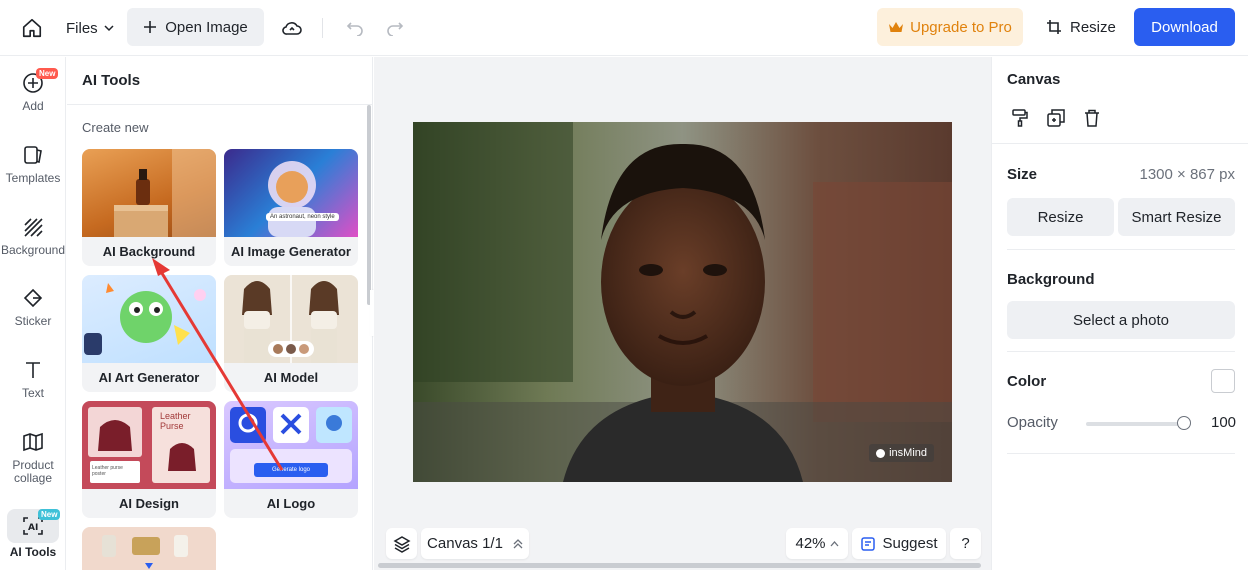 The height and width of the screenshot is (570, 1248). I want to click on rail-item-text: Text, so click(33, 378).